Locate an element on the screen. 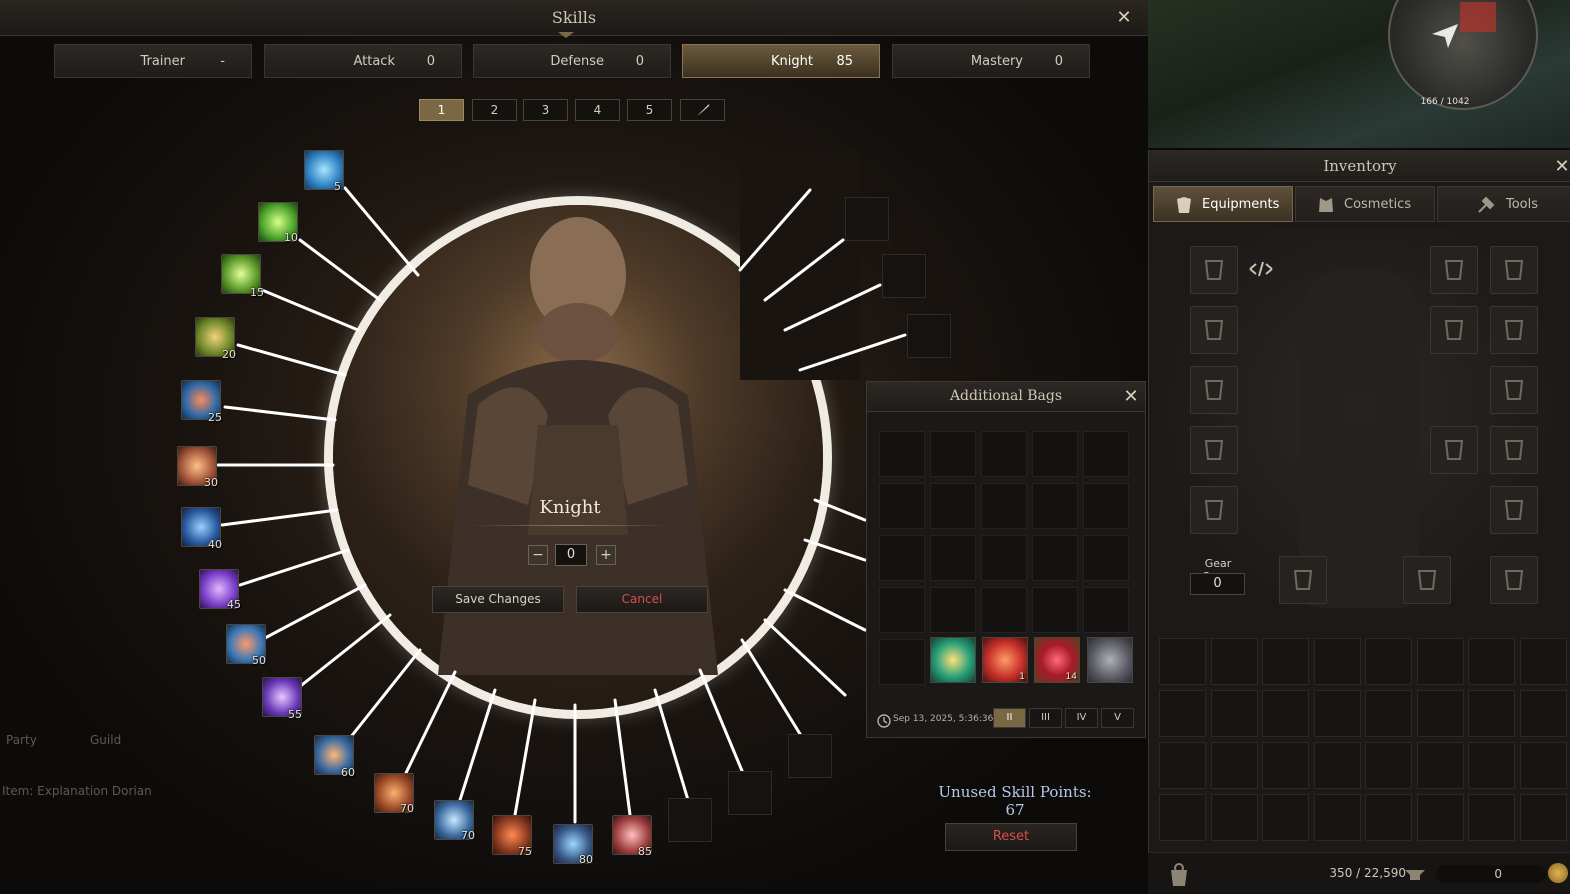 The width and height of the screenshot is (1570, 894). bag-page-2-button: II is located at coordinates (1009, 718).